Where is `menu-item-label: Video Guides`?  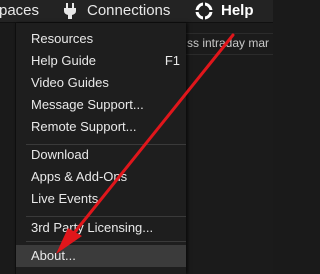 menu-item-label: Video Guides is located at coordinates (70, 82).